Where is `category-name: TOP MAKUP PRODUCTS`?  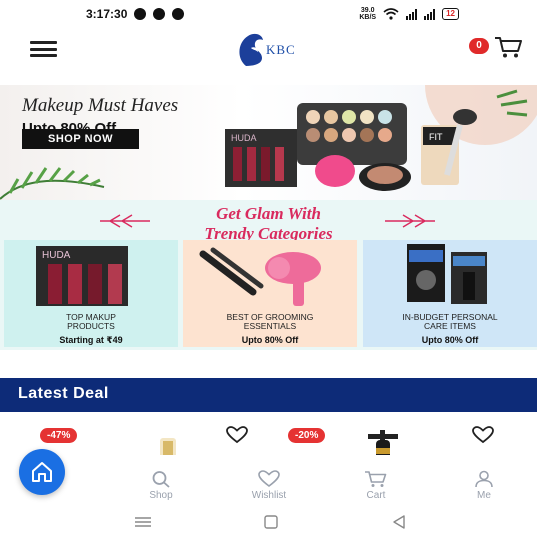 category-name: TOP MAKUP PRODUCTS is located at coordinates (91, 322).